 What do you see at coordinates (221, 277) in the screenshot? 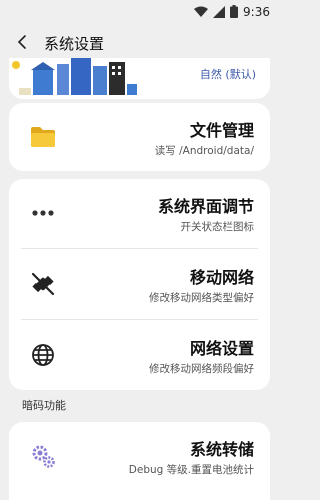
I see `mobile-network-title: 移动网络` at bounding box center [221, 277].